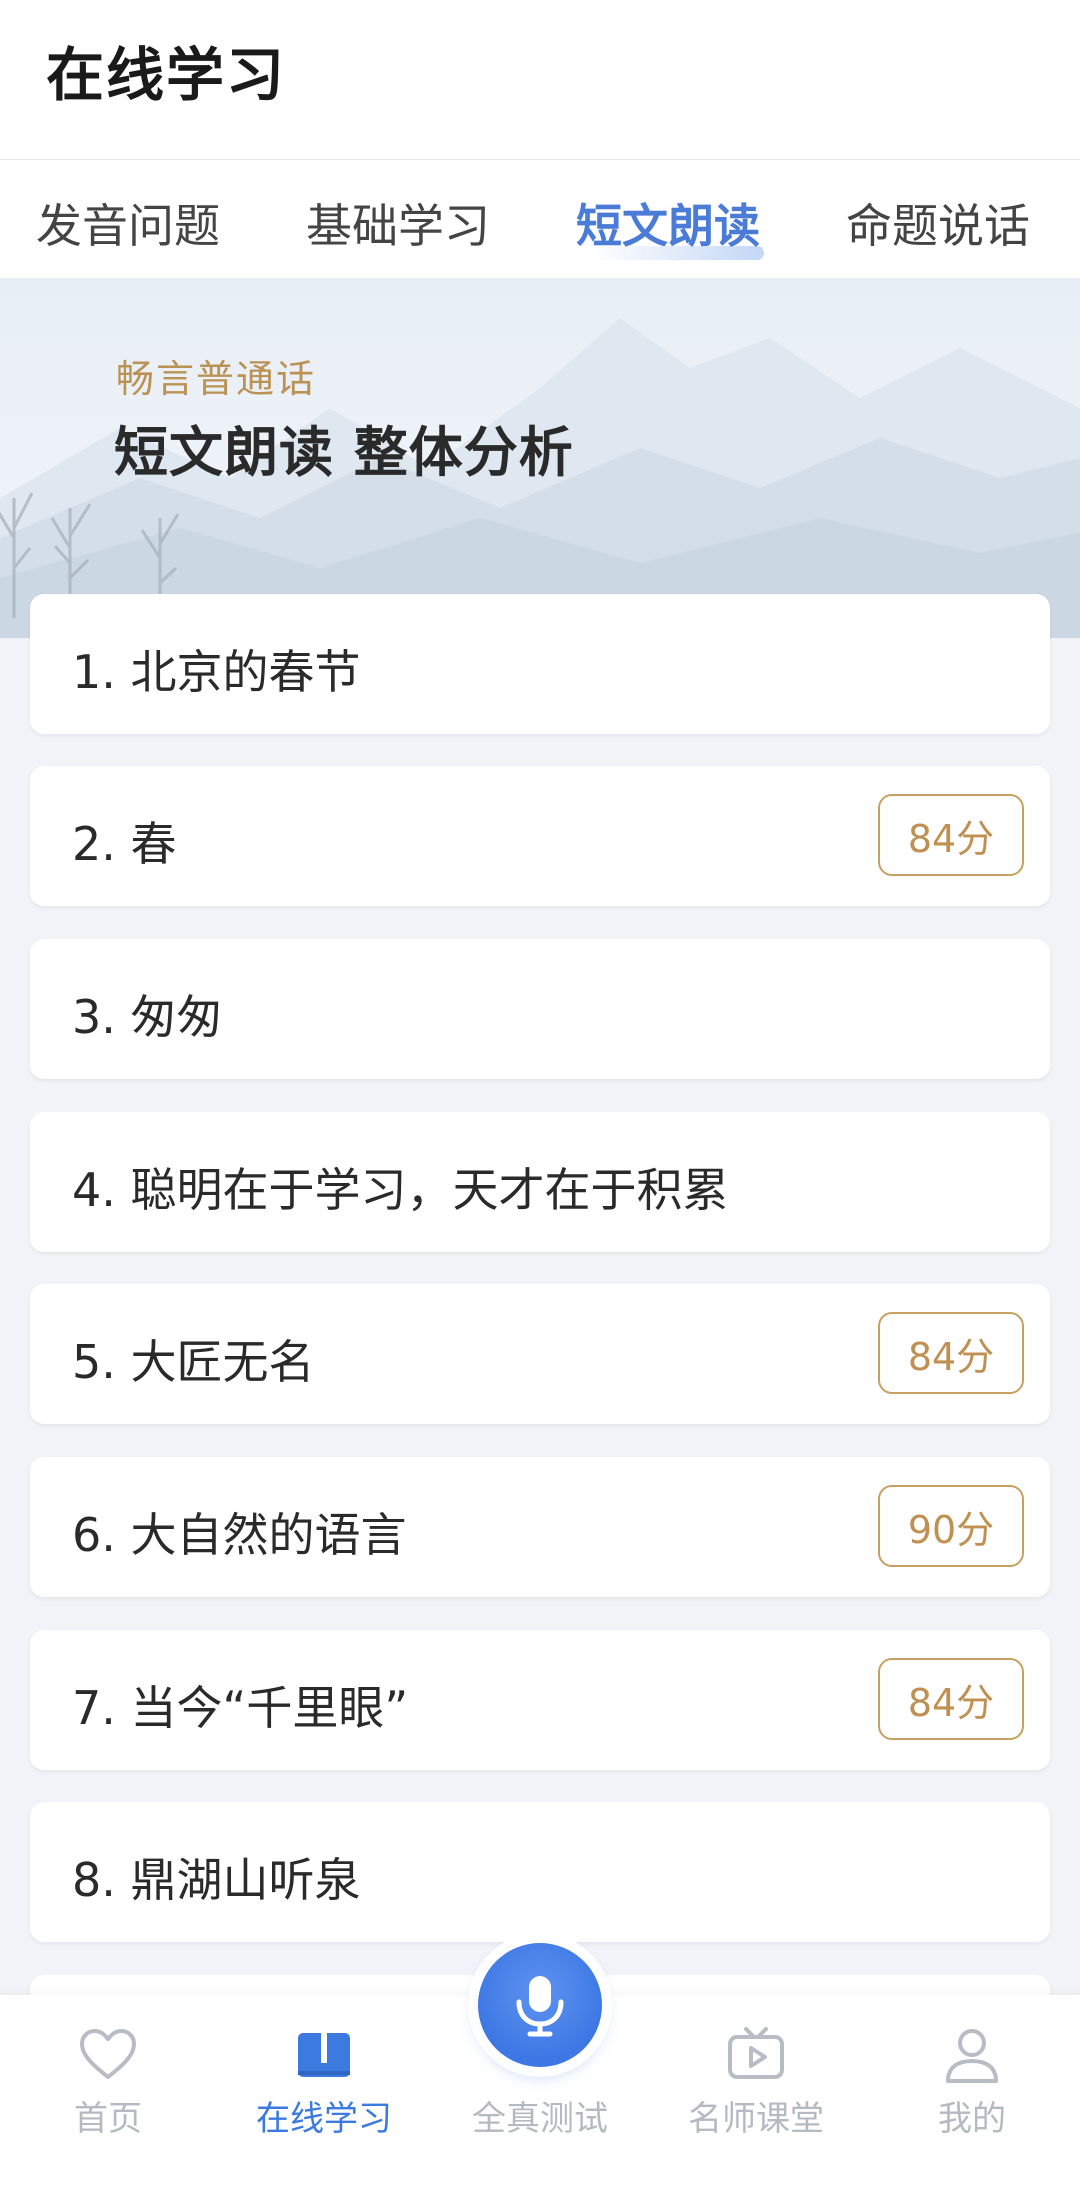 The height and width of the screenshot is (2195, 1080). I want to click on microphone-icon, so click(540, 2006).